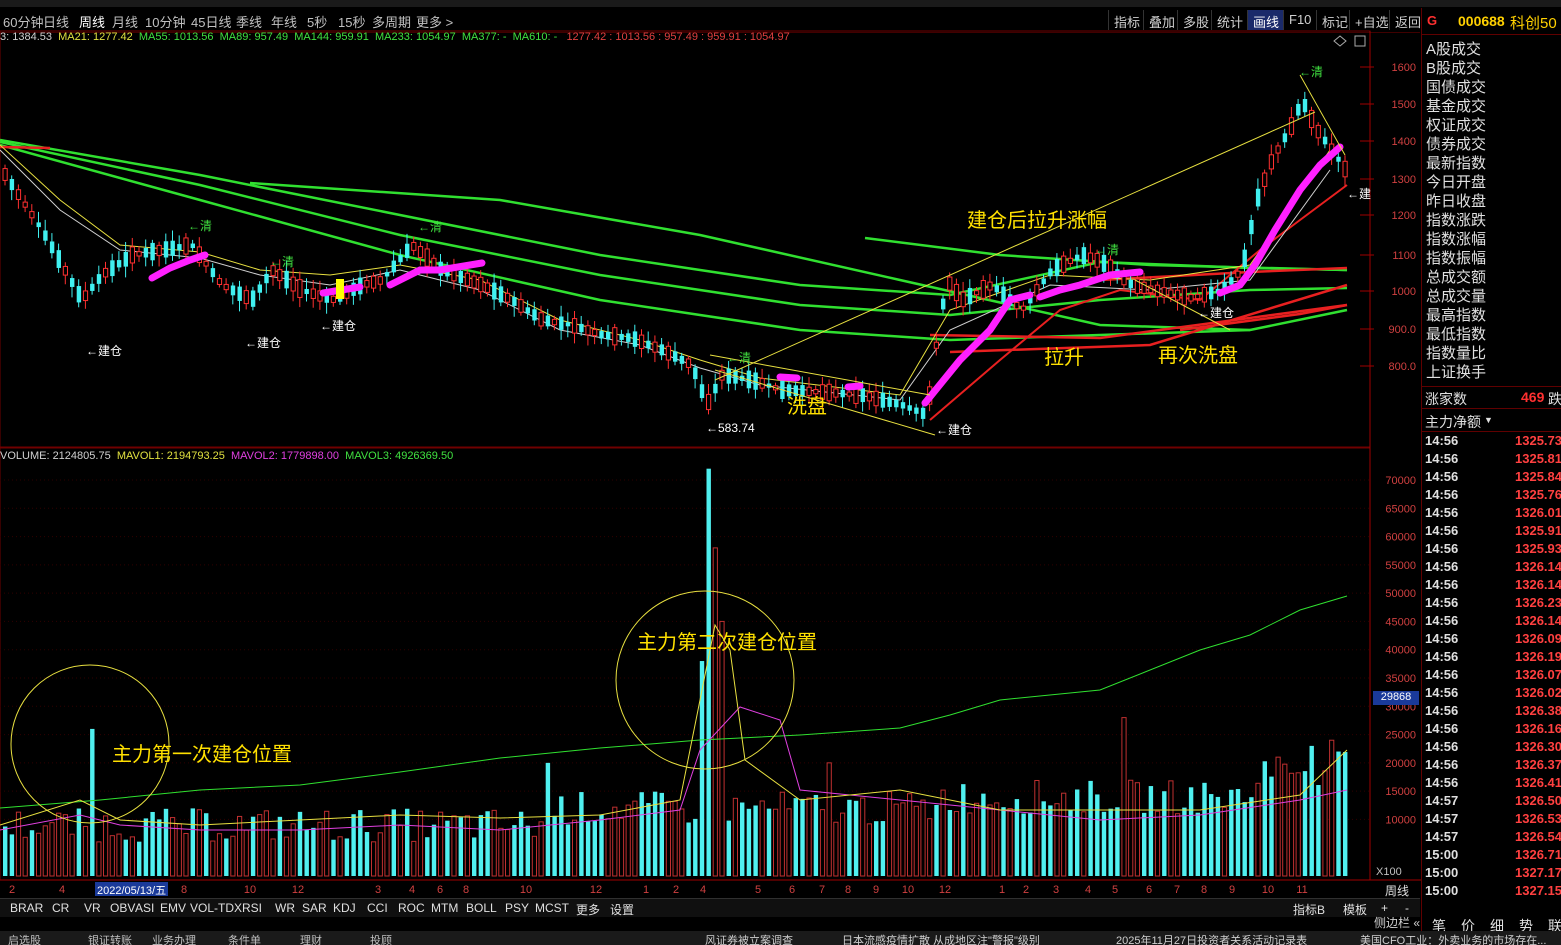 This screenshot has width=1561, height=945. Describe the element at coordinates (1309, 909) in the screenshot. I see `indicator-right-0: 指标B` at that location.